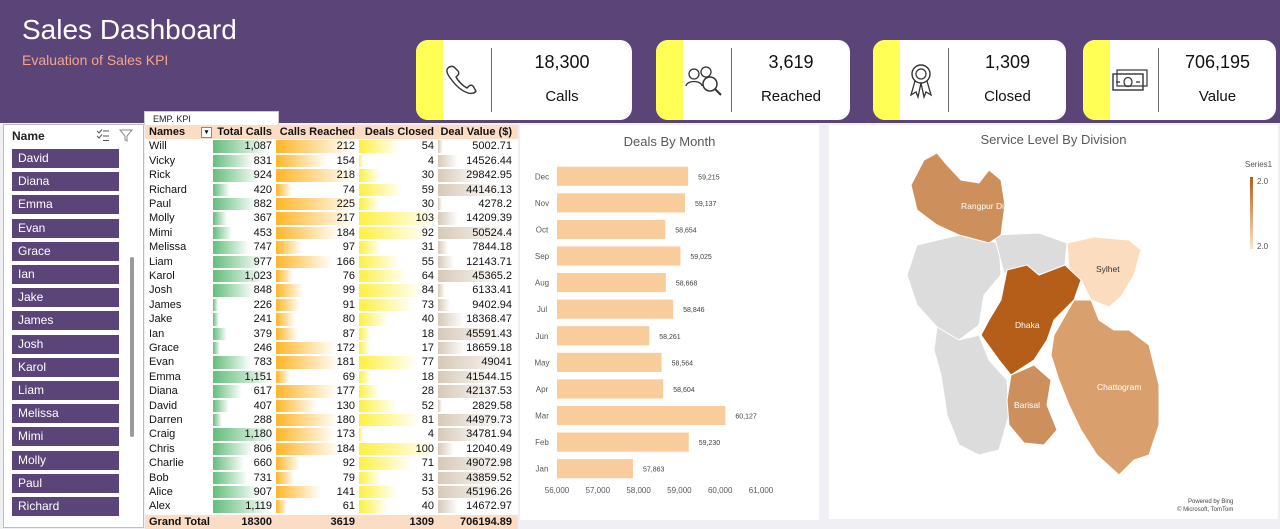 The width and height of the screenshot is (1280, 529). Describe the element at coordinates (65, 367) in the screenshot. I see `slicer-item: Karol` at that location.